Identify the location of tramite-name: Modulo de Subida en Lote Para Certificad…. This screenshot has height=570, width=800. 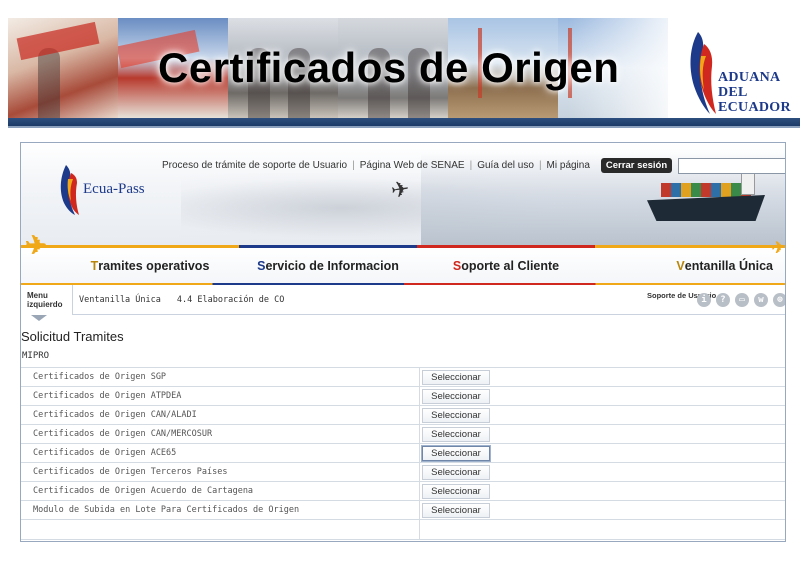
(220, 510).